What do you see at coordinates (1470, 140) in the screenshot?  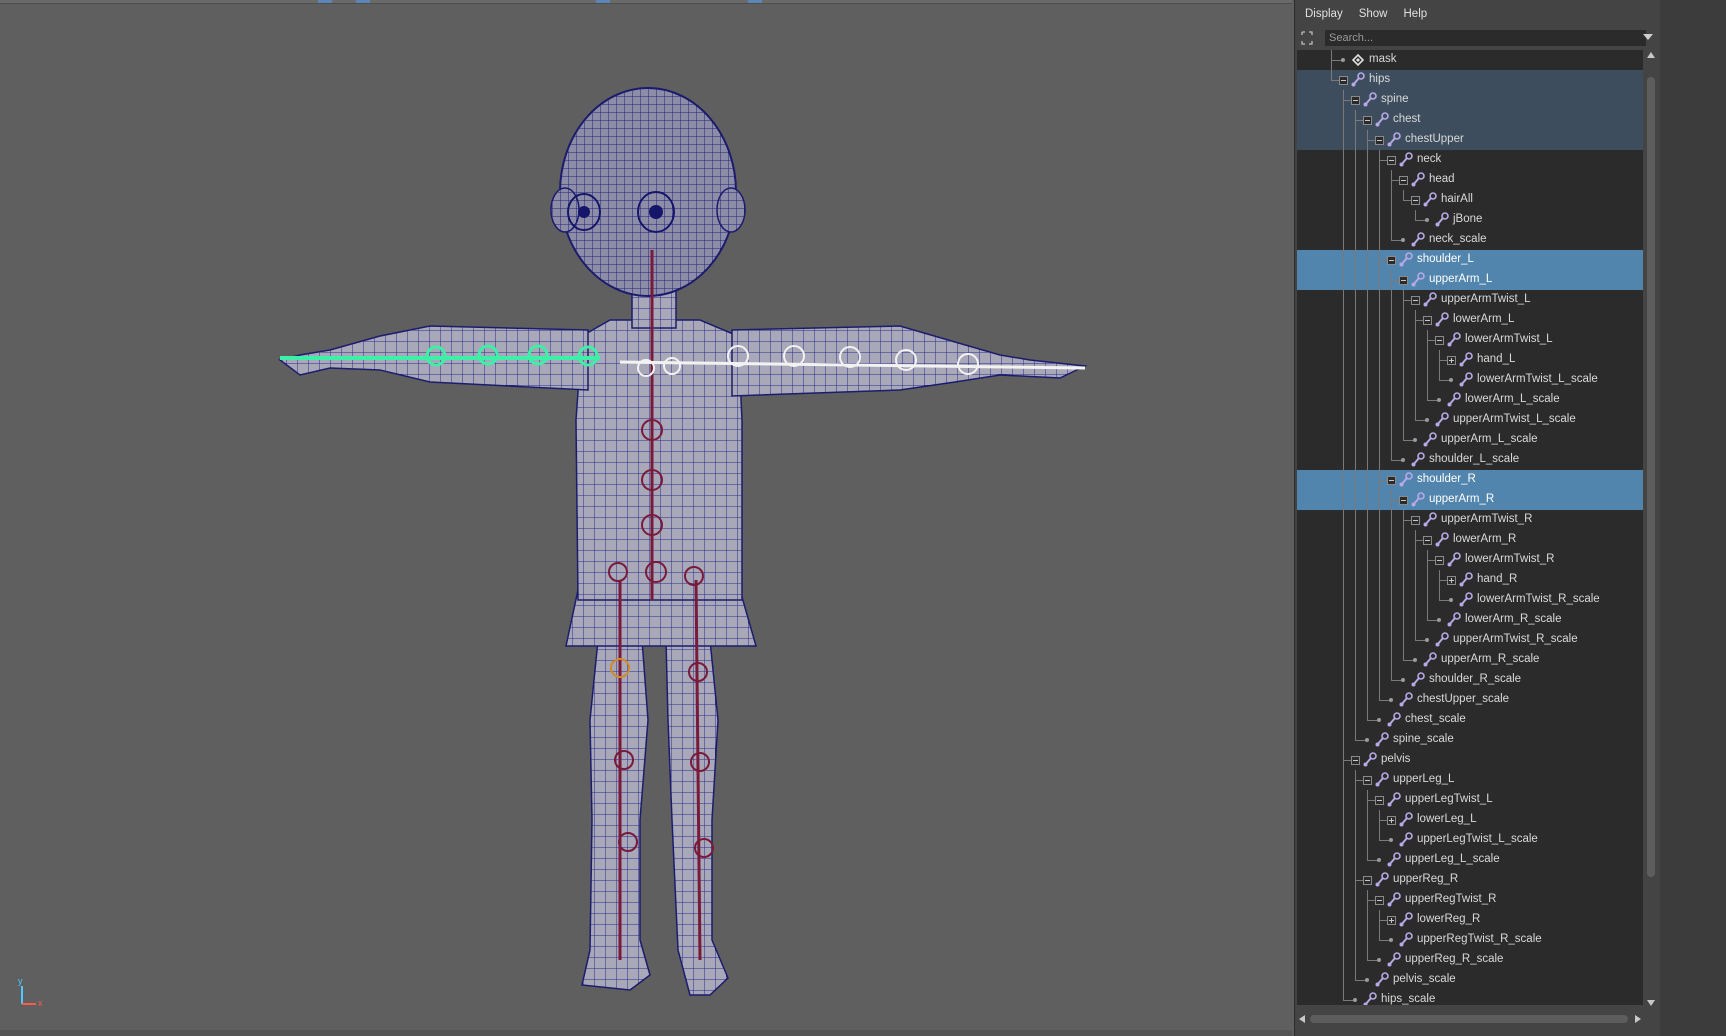 I see `outliner-row-chestUpper: chestUpper` at bounding box center [1470, 140].